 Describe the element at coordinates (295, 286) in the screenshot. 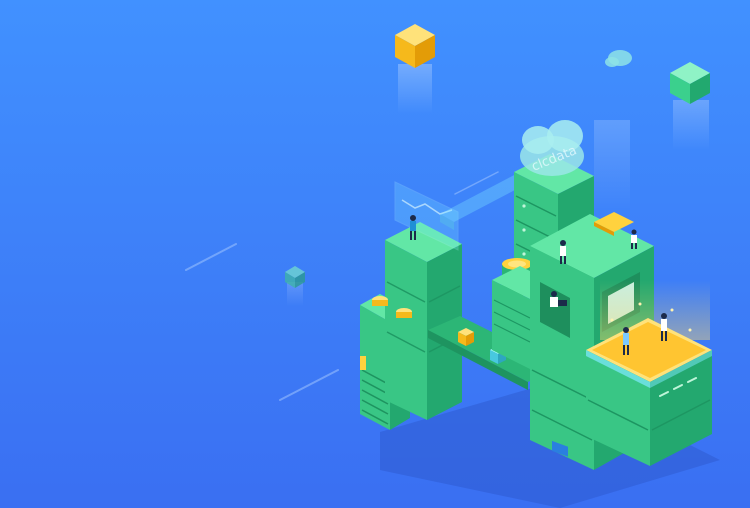

I see `small-floating-cube-icon` at that location.